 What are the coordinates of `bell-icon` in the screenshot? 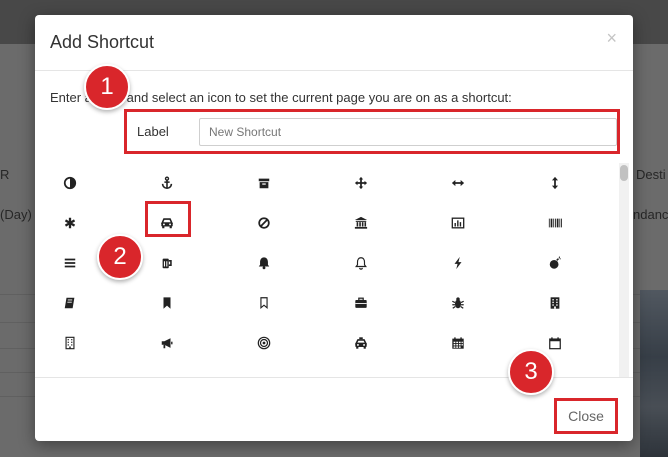 It's located at (264, 263).